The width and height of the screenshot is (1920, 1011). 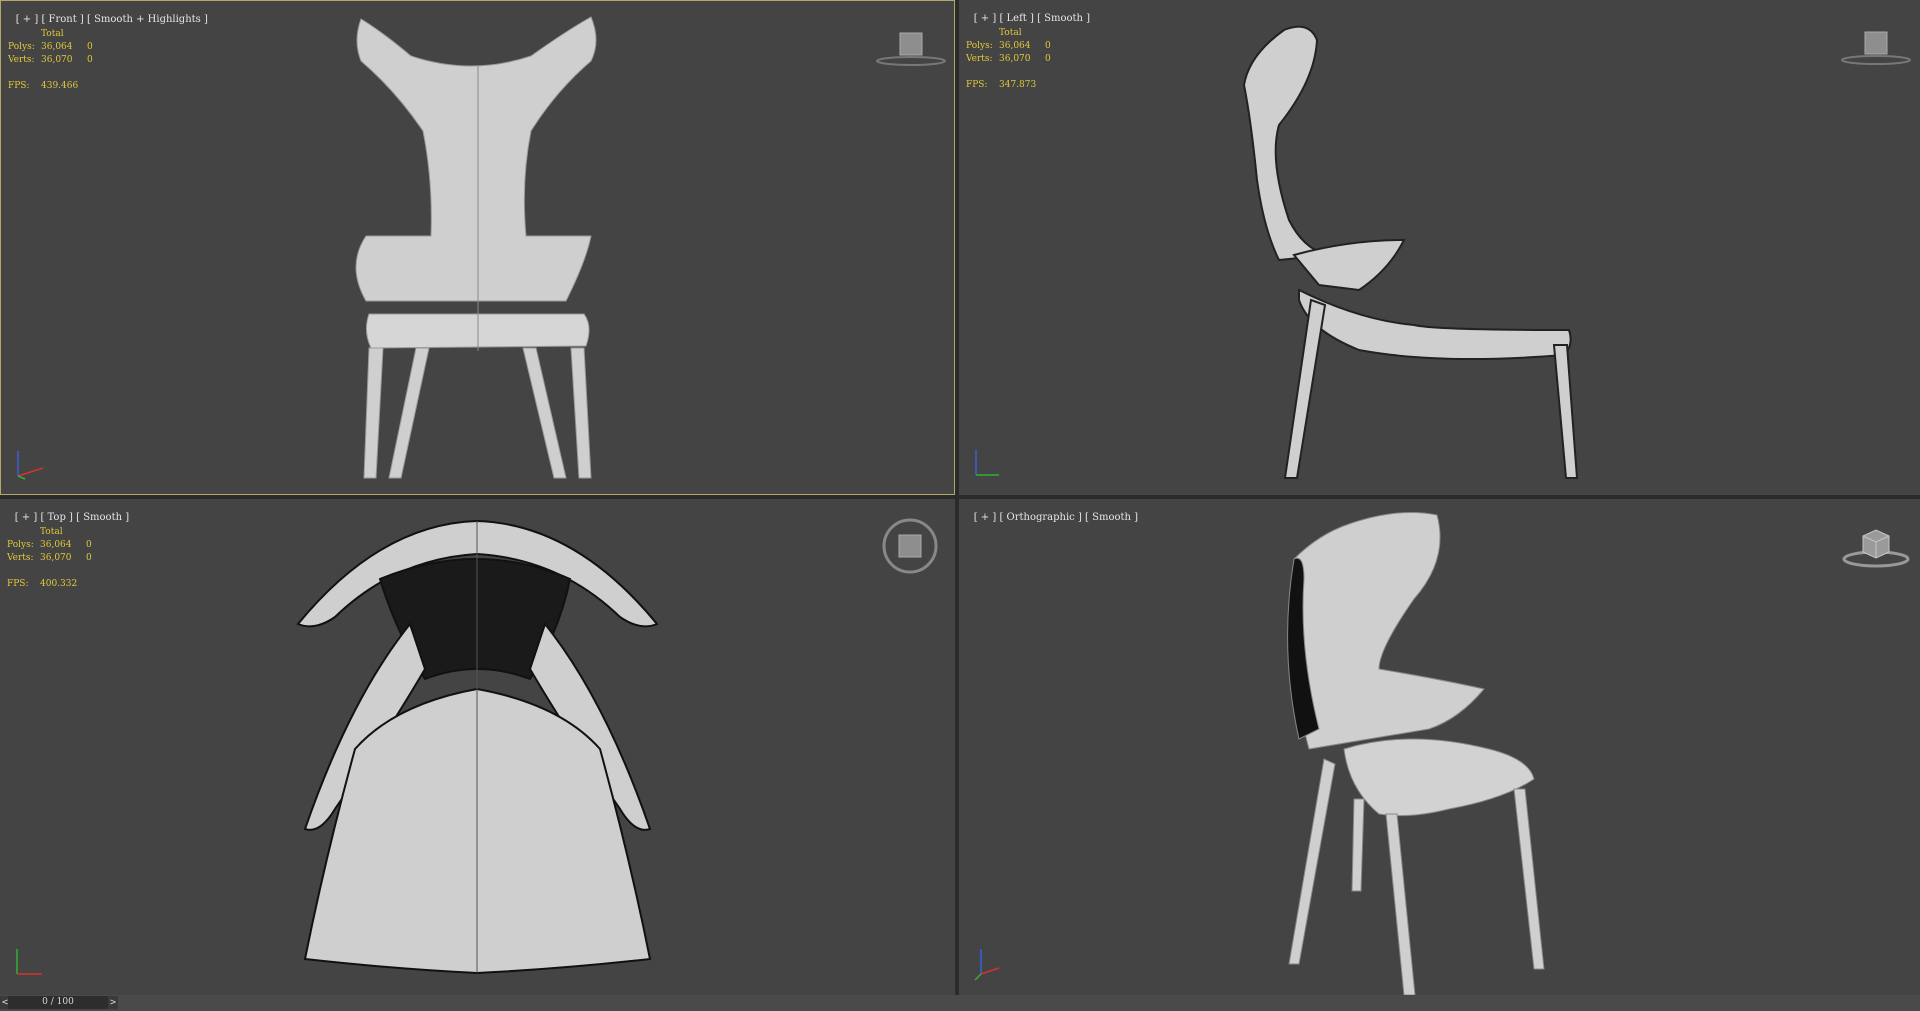 What do you see at coordinates (58, 1002) in the screenshot?
I see `time-slider: 0 / 100` at bounding box center [58, 1002].